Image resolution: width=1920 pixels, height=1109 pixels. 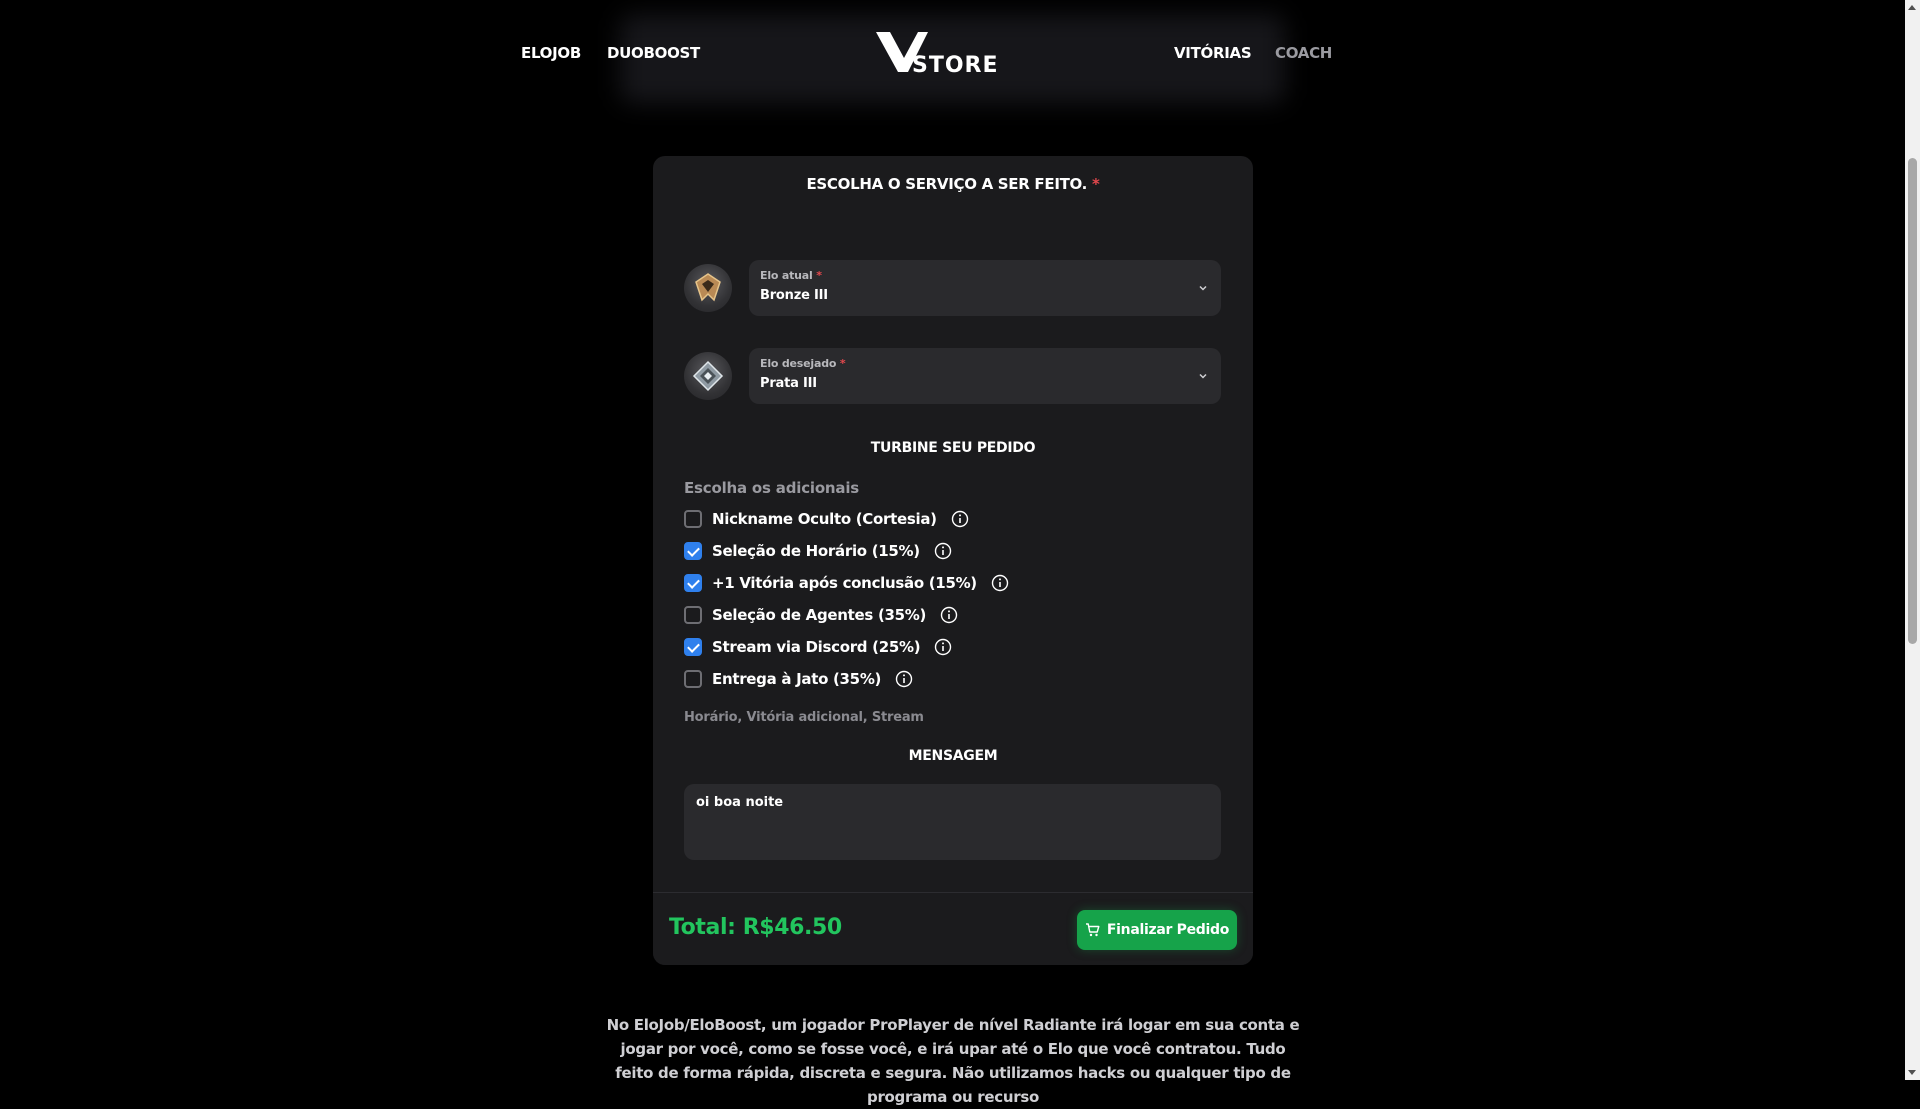 What do you see at coordinates (985, 288) in the screenshot?
I see `current-elo-select: Elo atual * Bronze III` at bounding box center [985, 288].